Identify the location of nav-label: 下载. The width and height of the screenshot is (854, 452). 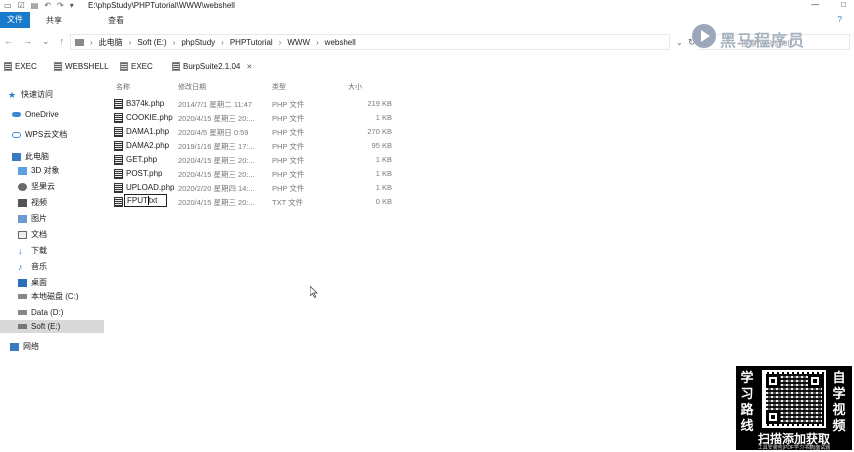
(39, 250).